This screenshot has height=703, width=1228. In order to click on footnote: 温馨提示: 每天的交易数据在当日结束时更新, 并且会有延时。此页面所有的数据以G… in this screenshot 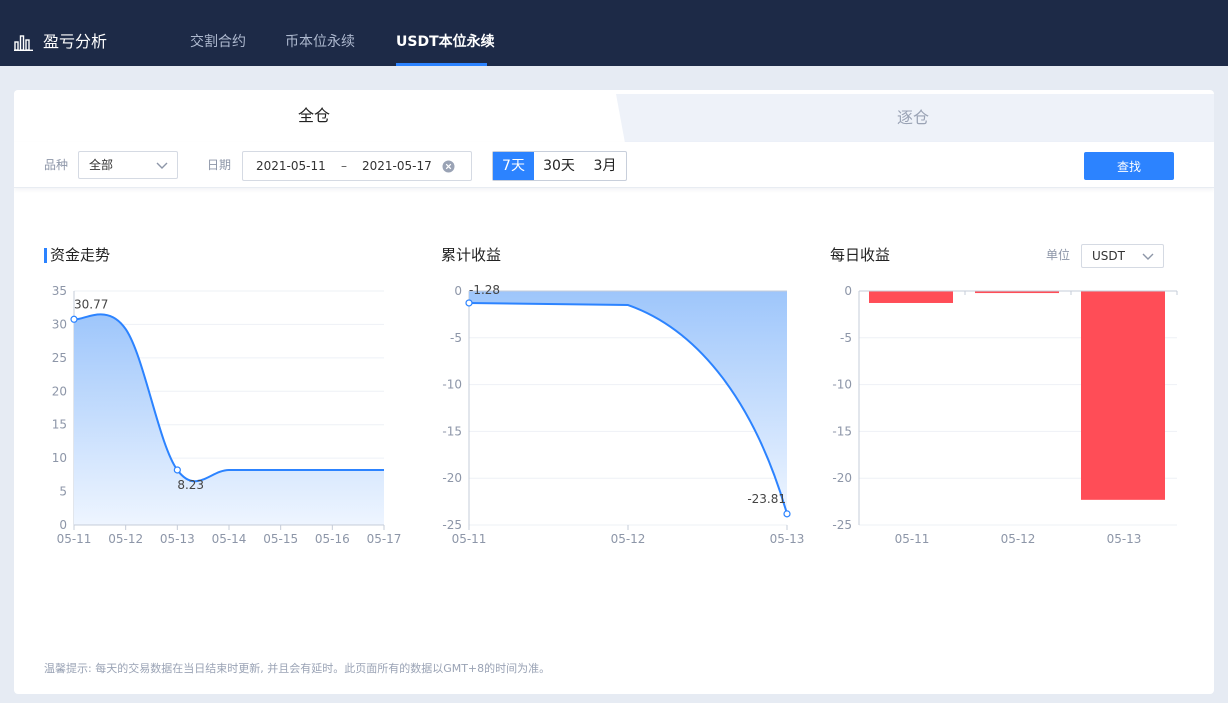, I will do `click(297, 668)`.